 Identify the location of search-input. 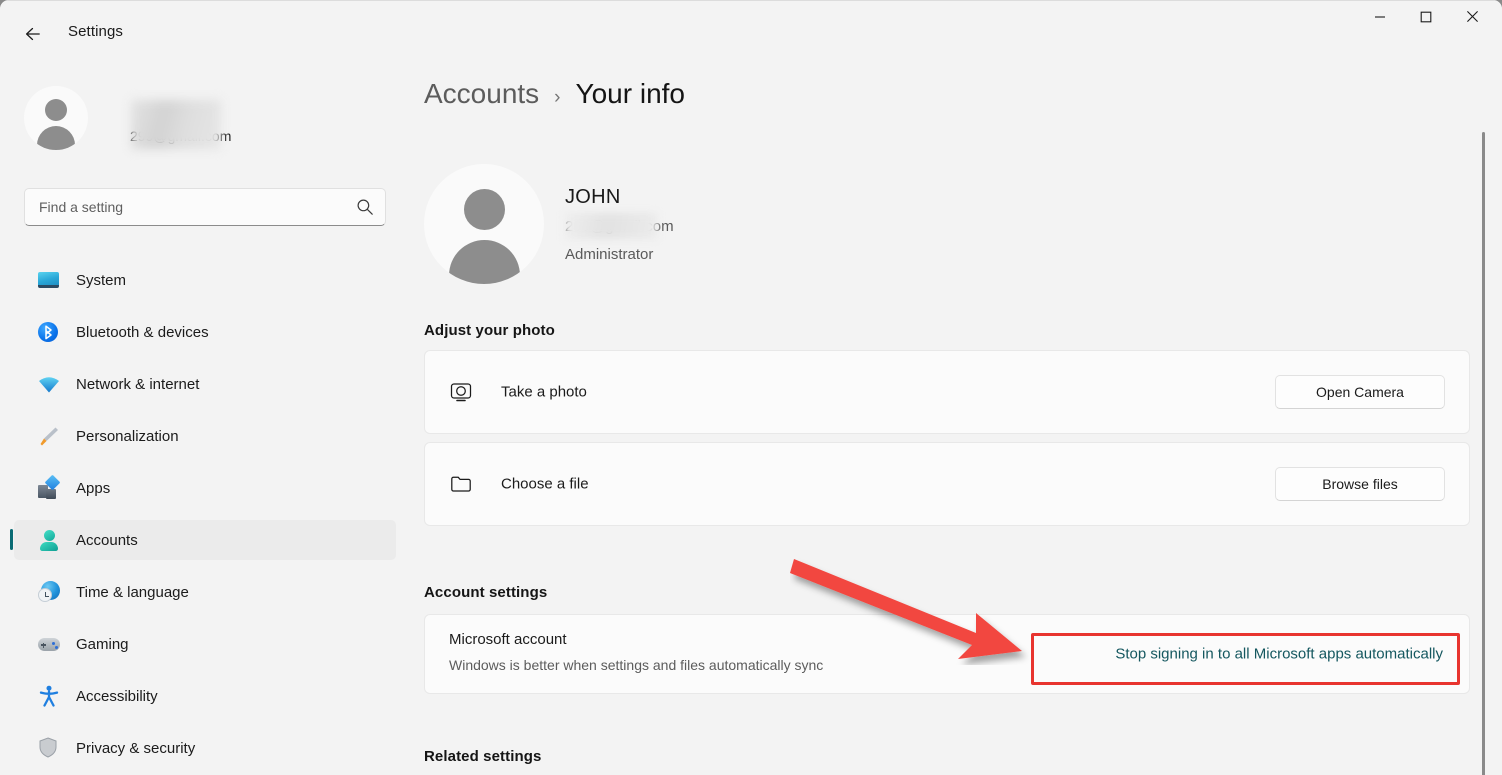
(205, 207).